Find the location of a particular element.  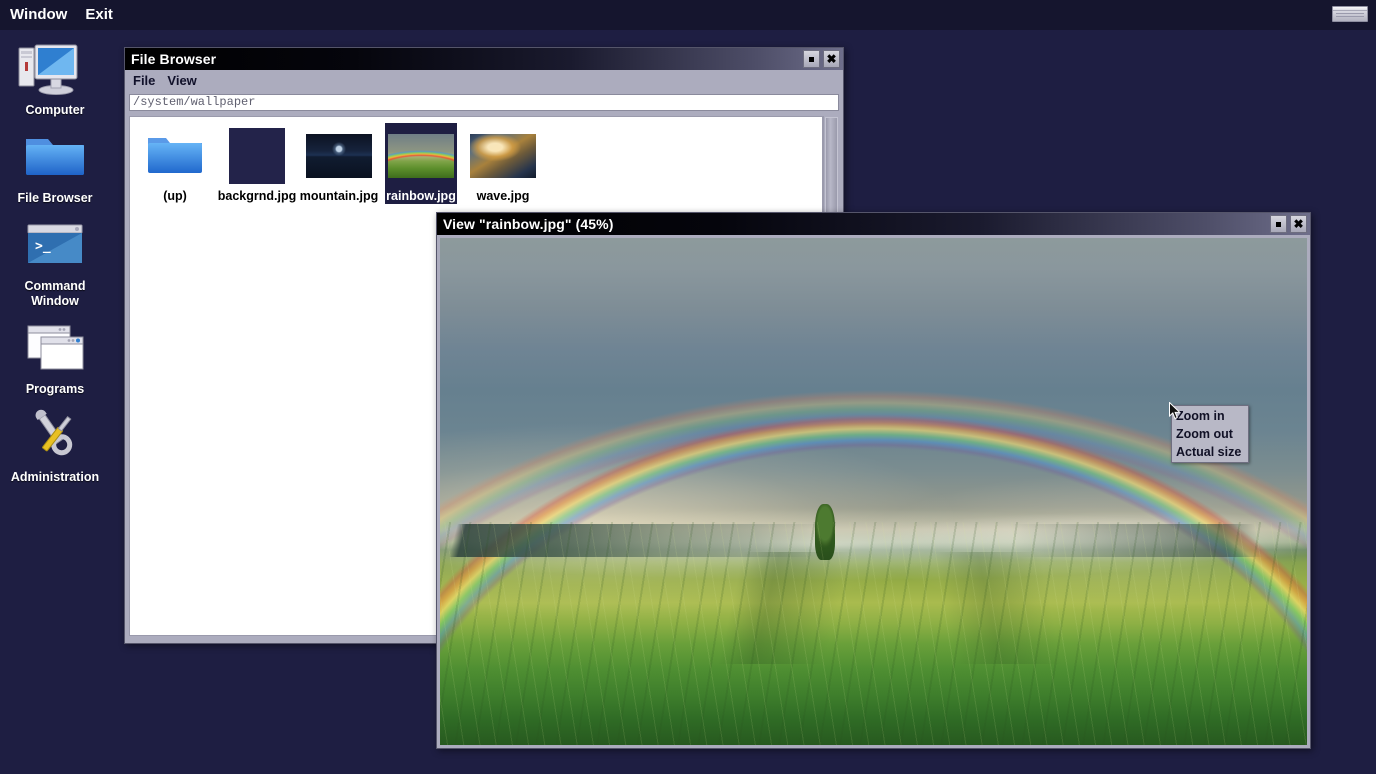

computer-icon is located at coordinates (55, 69).